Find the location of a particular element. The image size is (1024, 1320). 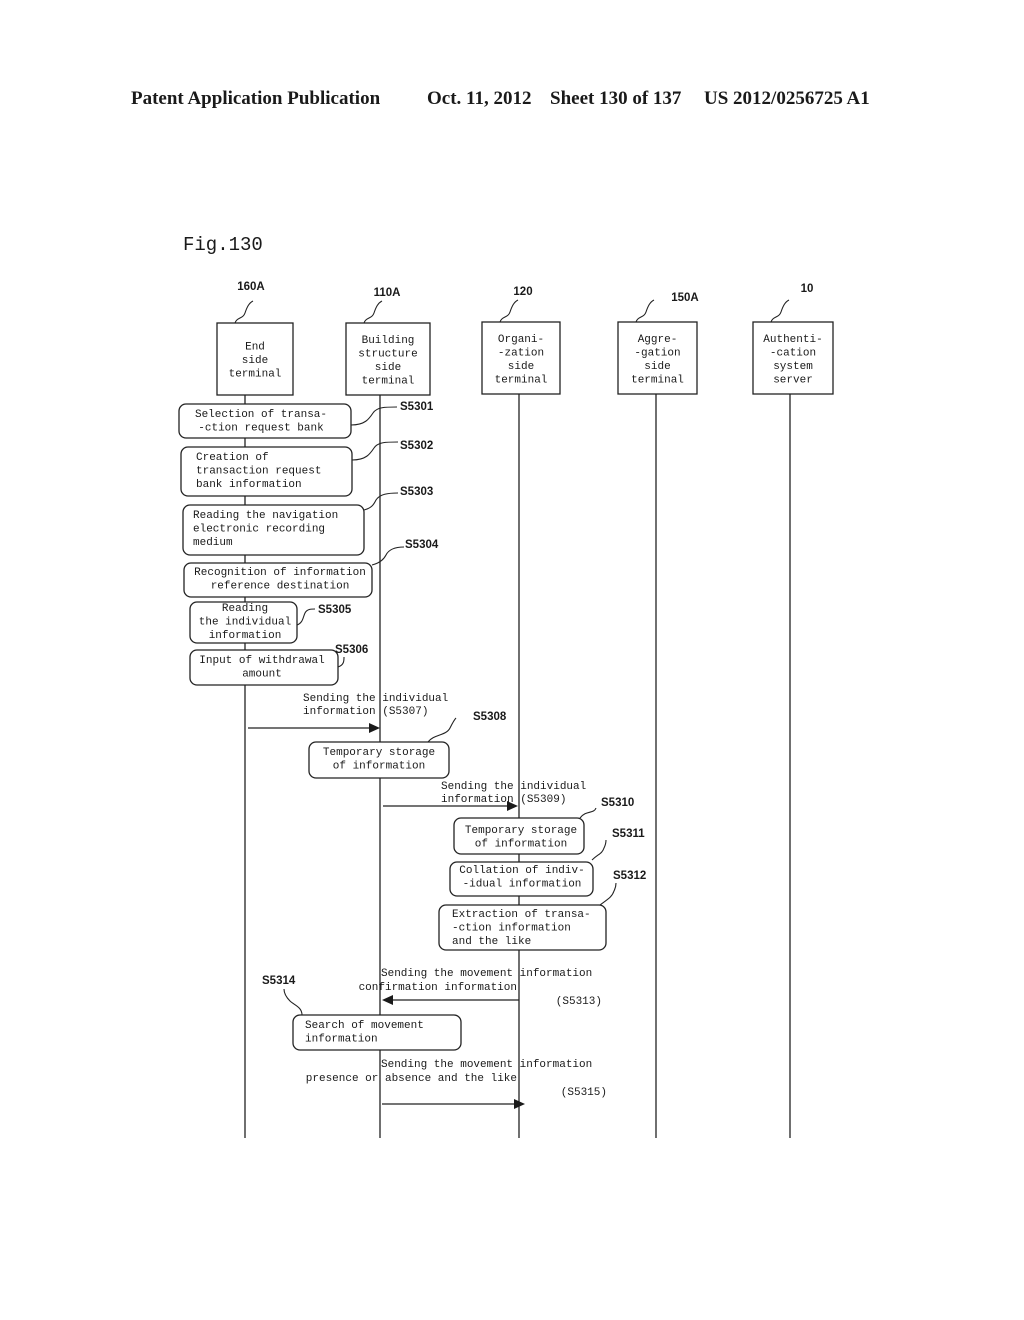

step-label: Selection of transa- -ction request bank is located at coordinates (261, 422).